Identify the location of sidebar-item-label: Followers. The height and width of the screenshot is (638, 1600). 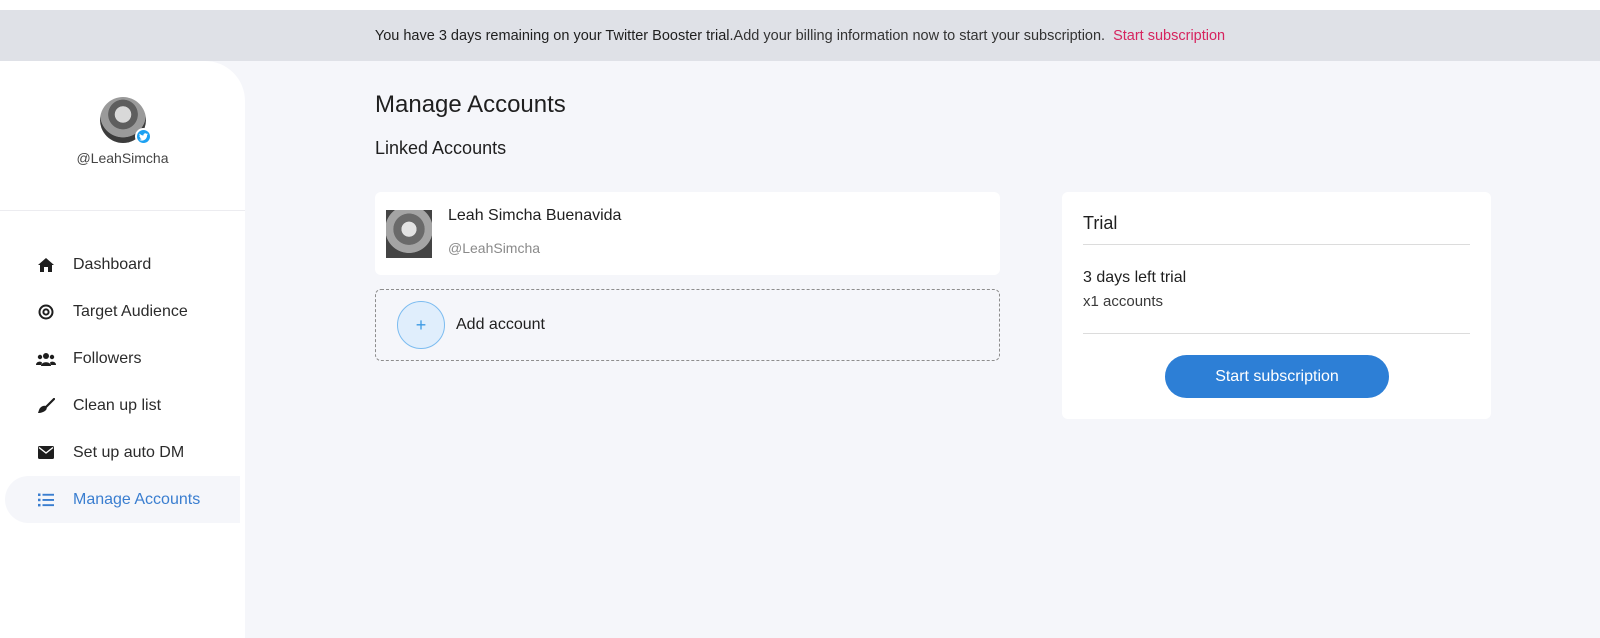
(107, 358).